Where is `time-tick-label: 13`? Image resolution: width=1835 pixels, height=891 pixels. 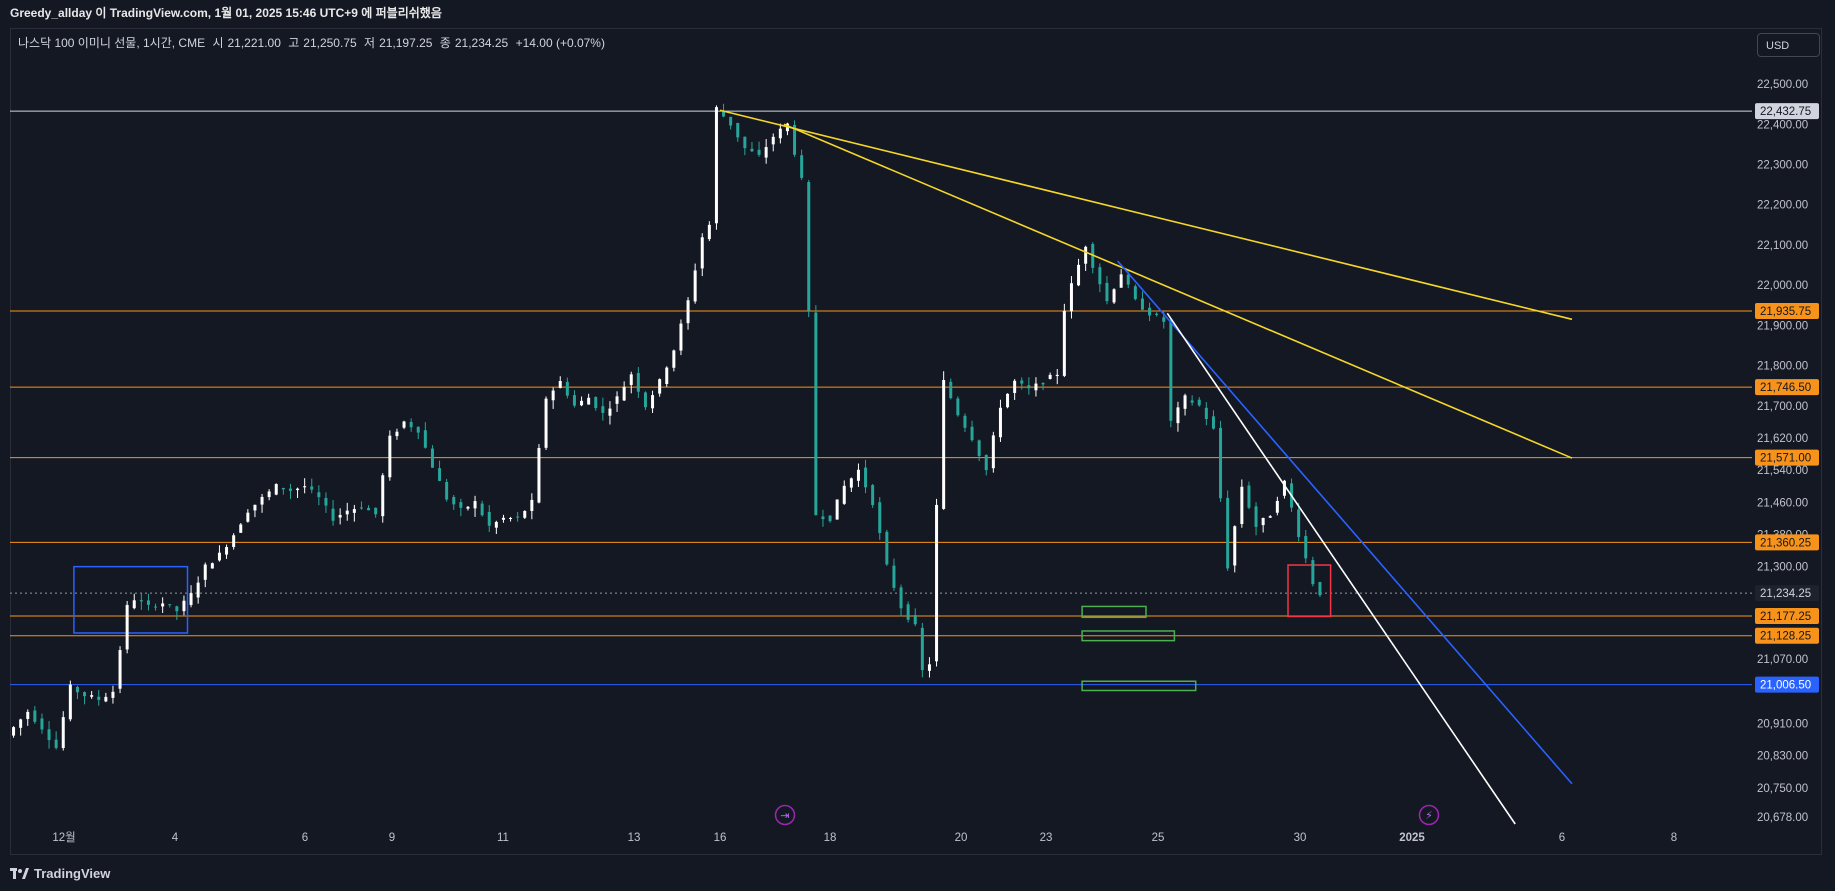 time-tick-label: 13 is located at coordinates (634, 838).